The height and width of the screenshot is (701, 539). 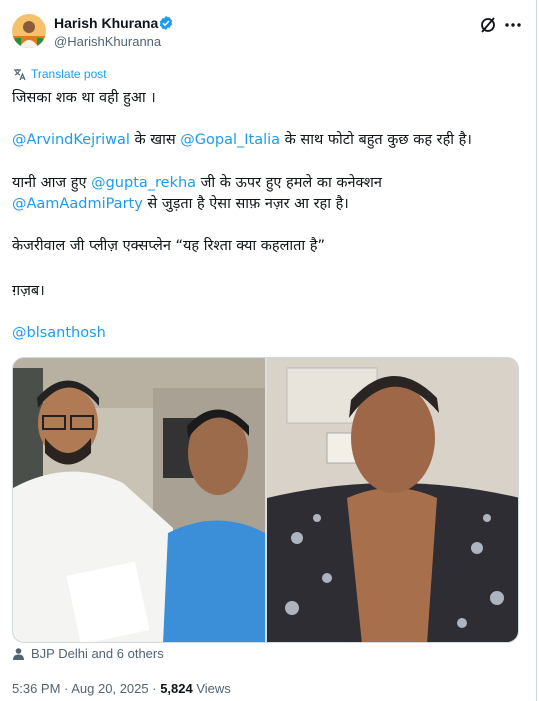 What do you see at coordinates (488, 25) in the screenshot?
I see `grok-icon` at bounding box center [488, 25].